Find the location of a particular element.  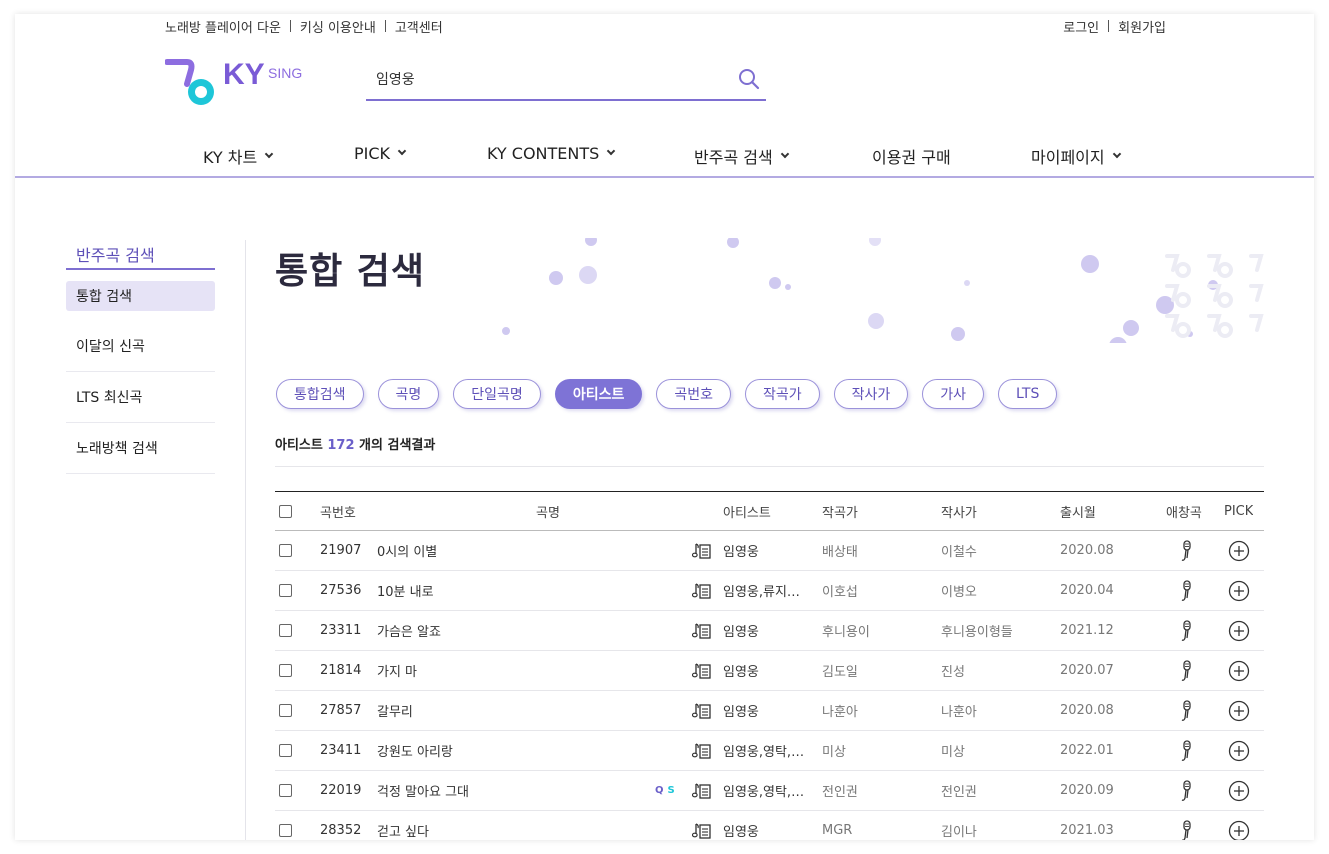

tab-integrated: 통합검색 is located at coordinates (320, 394).